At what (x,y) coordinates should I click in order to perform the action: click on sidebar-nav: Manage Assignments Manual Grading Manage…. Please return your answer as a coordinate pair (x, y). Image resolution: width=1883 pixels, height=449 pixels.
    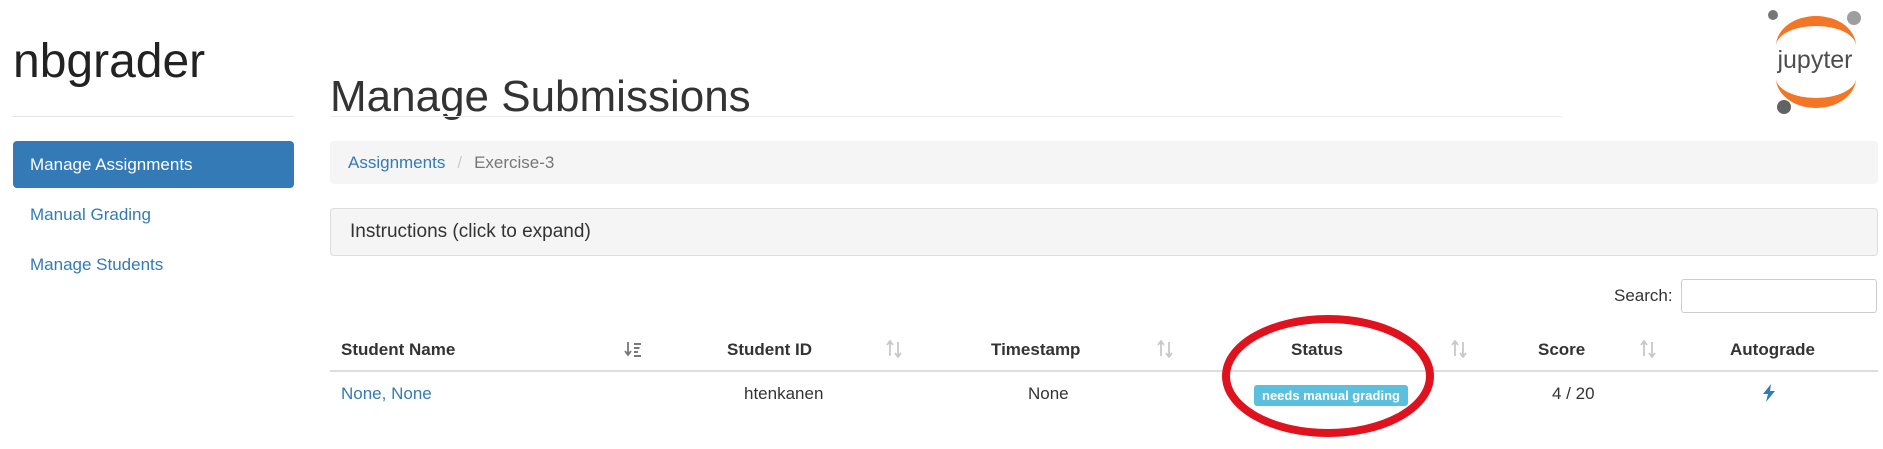
    Looking at the image, I should click on (153, 216).